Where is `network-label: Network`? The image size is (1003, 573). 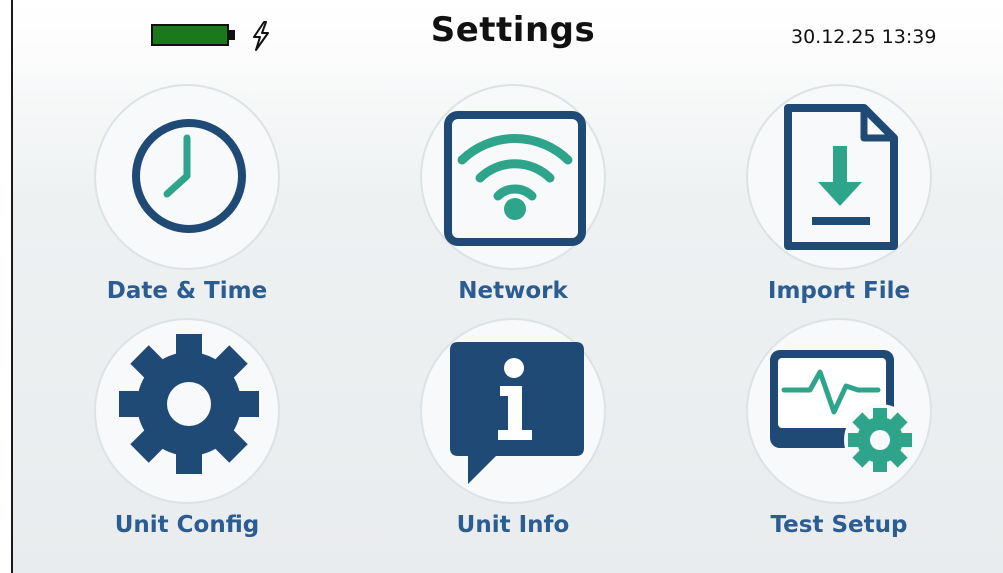
network-label: Network is located at coordinates (513, 291).